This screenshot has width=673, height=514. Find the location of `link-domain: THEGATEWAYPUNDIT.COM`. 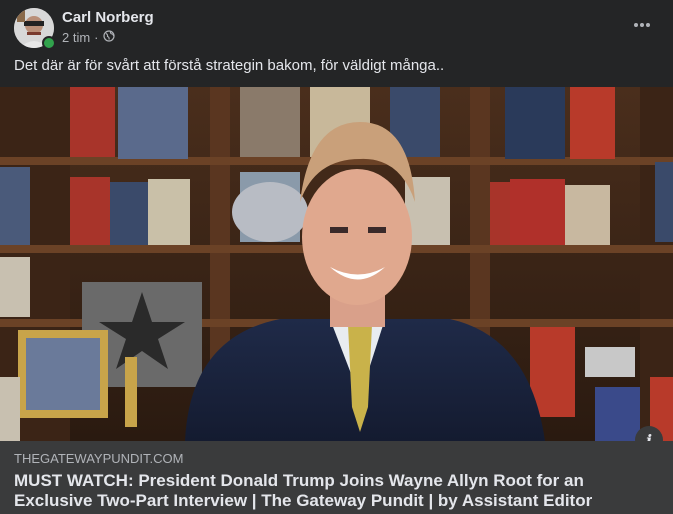

link-domain: THEGATEWAYPUNDIT.COM is located at coordinates (99, 458).